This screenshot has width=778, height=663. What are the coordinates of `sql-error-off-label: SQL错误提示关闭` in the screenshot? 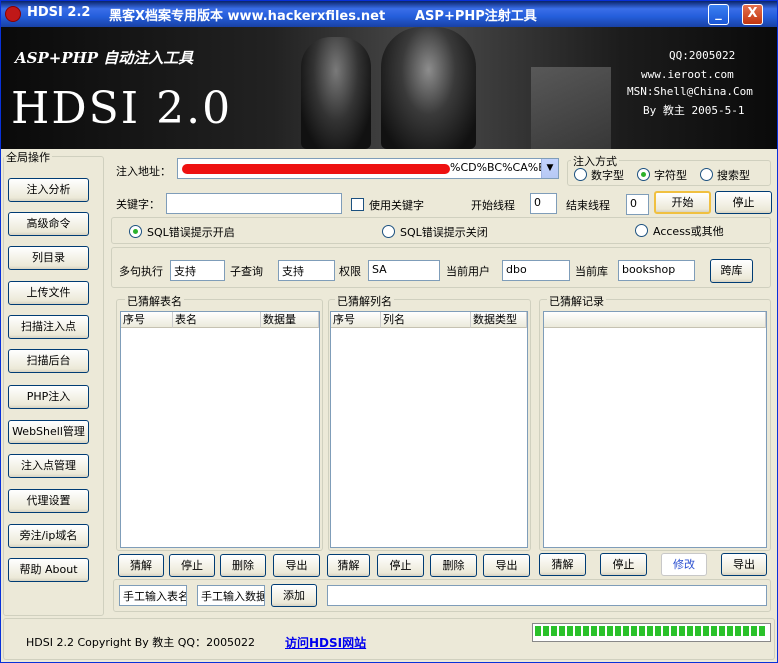 It's located at (444, 232).